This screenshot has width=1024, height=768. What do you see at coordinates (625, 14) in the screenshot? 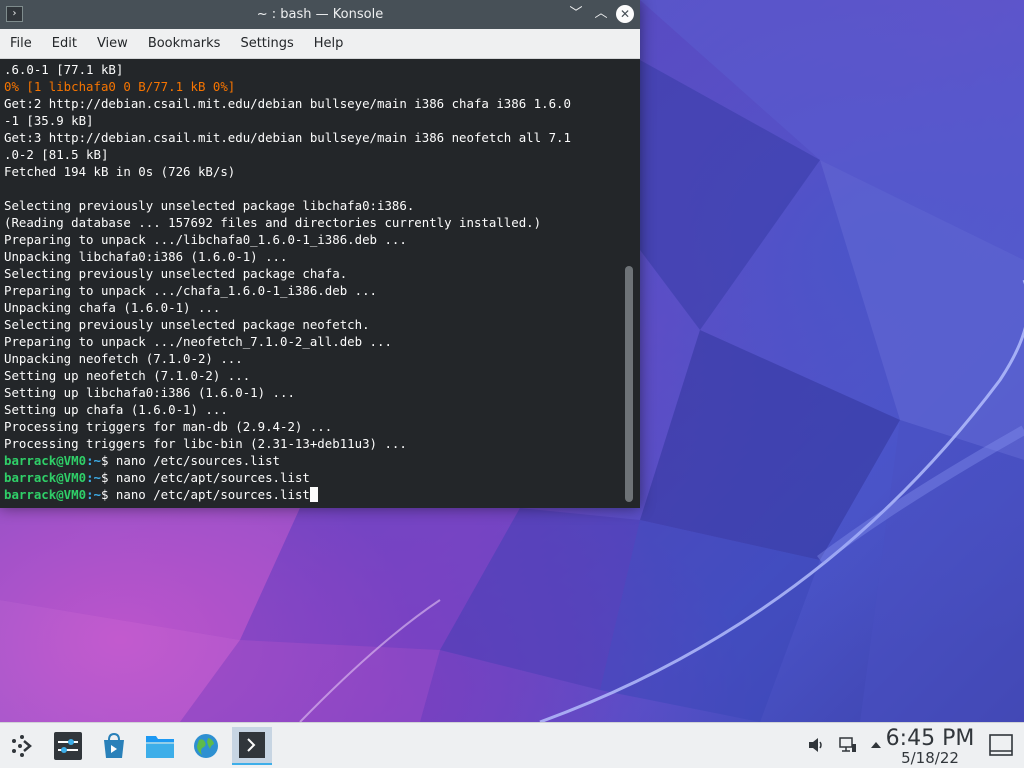
I see `close-button: ✕` at bounding box center [625, 14].